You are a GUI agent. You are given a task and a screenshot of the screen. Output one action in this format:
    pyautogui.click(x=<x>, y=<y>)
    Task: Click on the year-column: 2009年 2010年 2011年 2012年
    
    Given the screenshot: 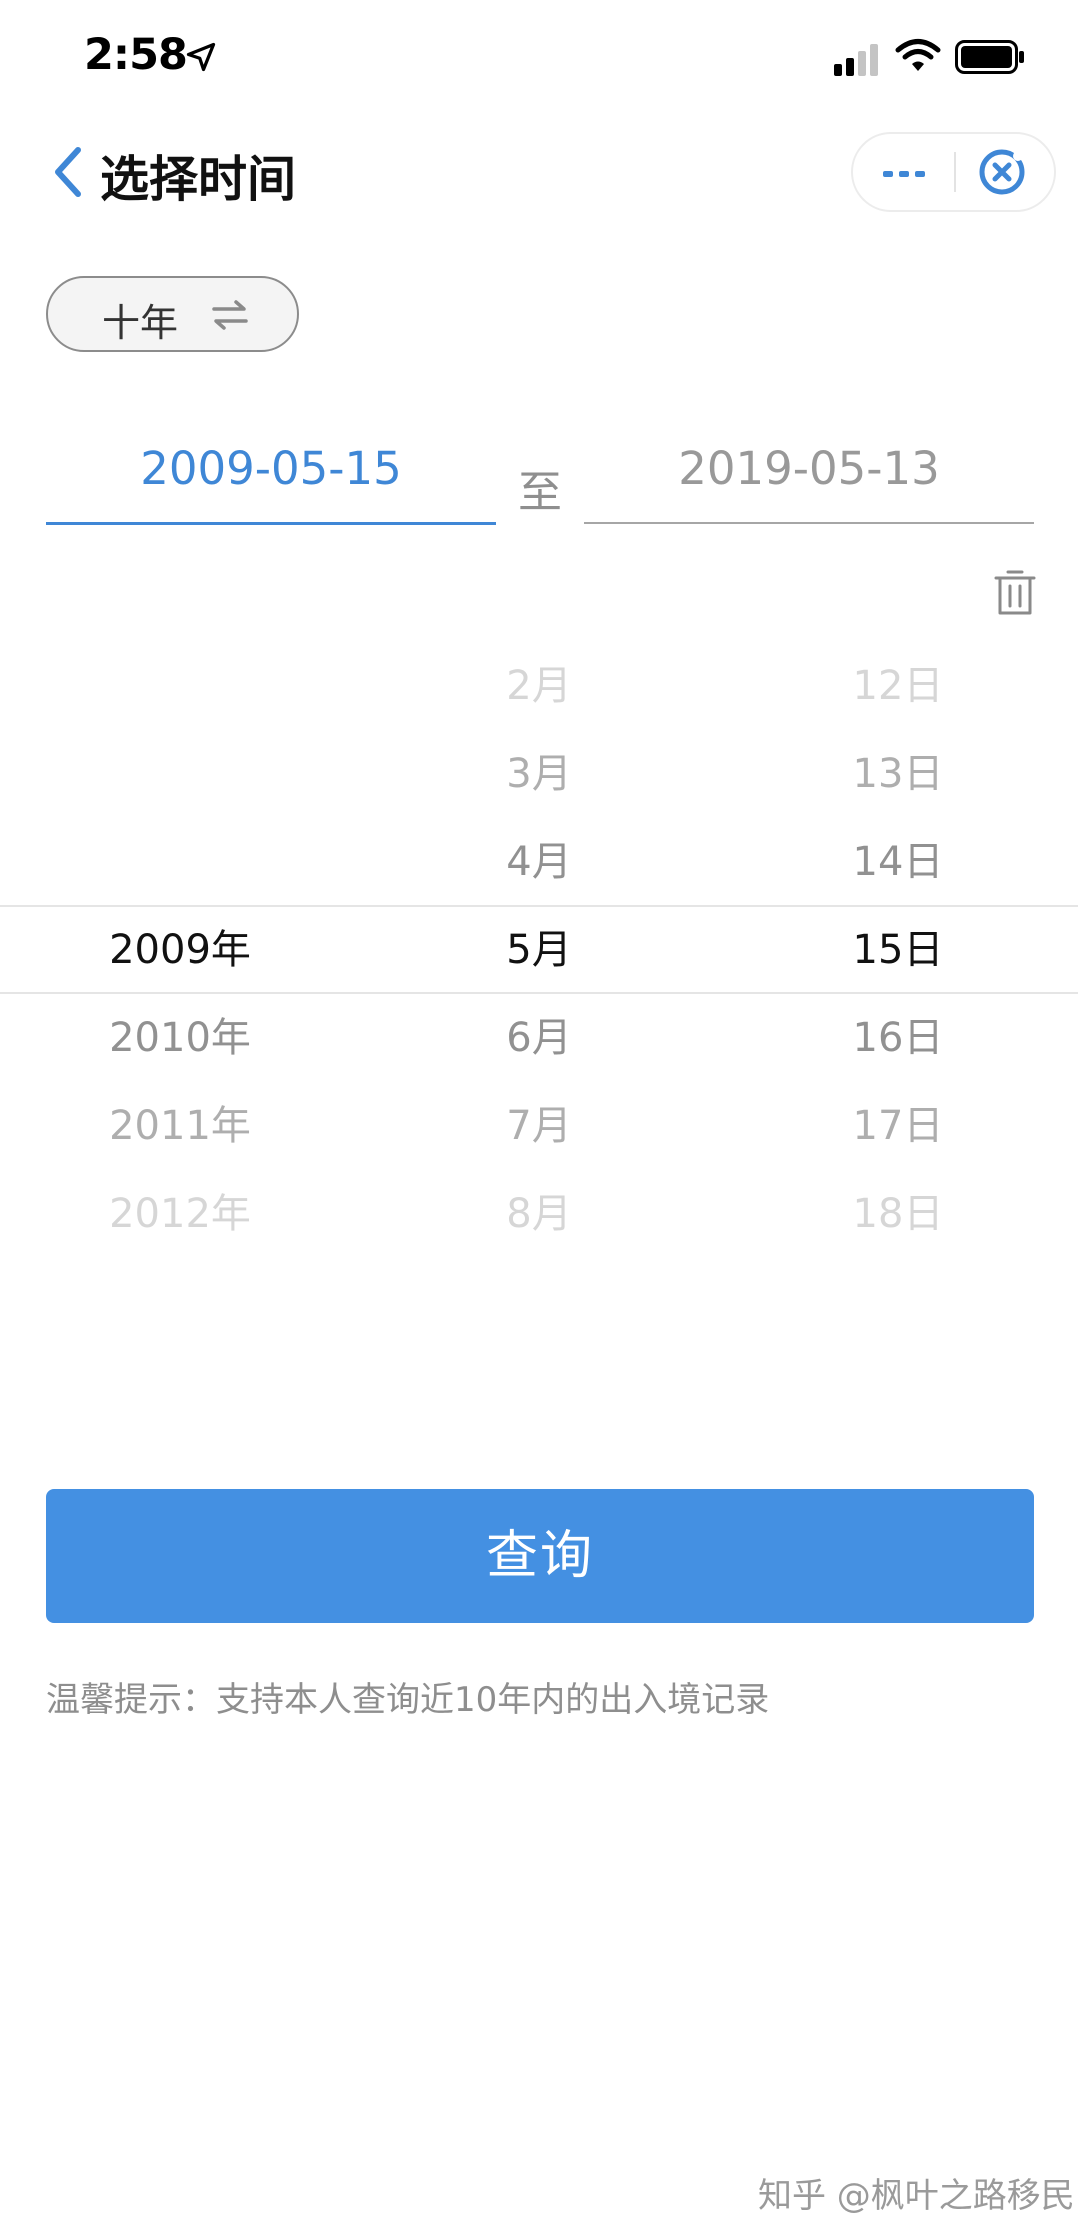 What is the action you would take?
    pyautogui.click(x=180, y=950)
    